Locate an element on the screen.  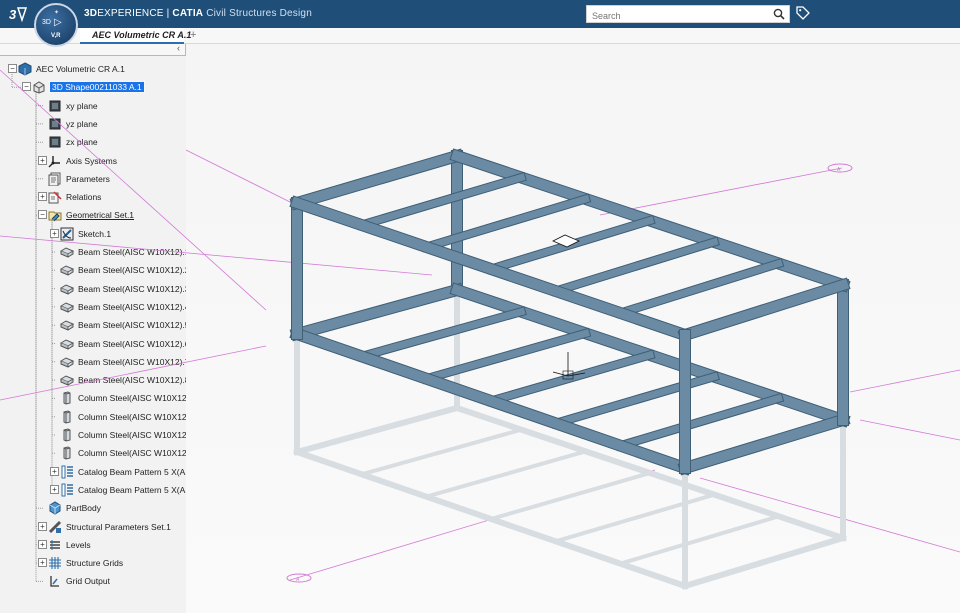
tree-node: Column Steel(AISC W10X12).2 is located at coordinates (98, 417).